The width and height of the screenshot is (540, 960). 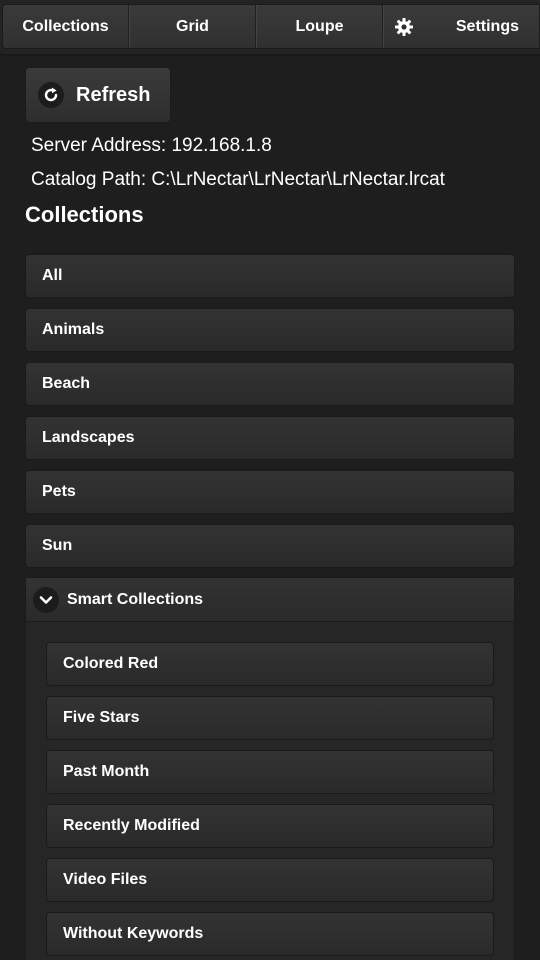 What do you see at coordinates (135, 599) in the screenshot?
I see `smart-collections-label: Smart Collections` at bounding box center [135, 599].